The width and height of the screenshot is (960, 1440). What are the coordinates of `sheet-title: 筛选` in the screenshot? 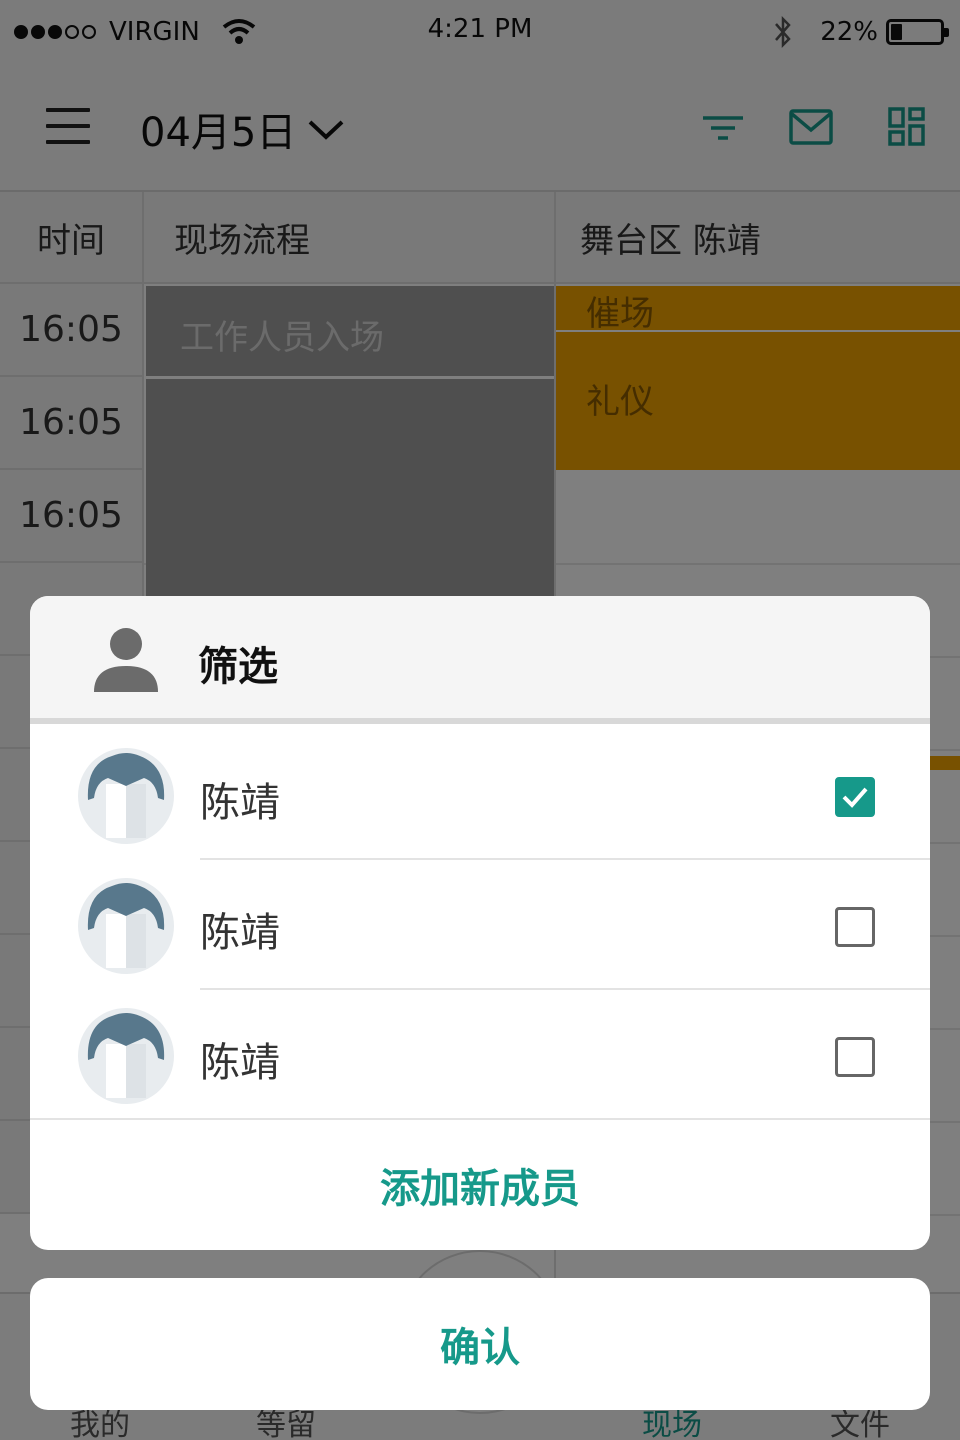 It's located at (238, 667).